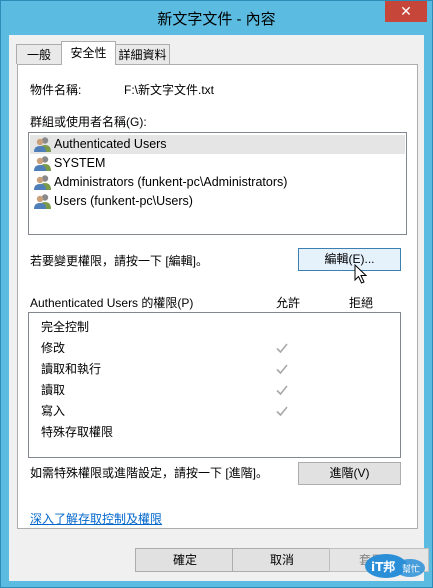  What do you see at coordinates (71, 369) in the screenshot?
I see `permission-row-read-execute: 讀取和執行` at bounding box center [71, 369].